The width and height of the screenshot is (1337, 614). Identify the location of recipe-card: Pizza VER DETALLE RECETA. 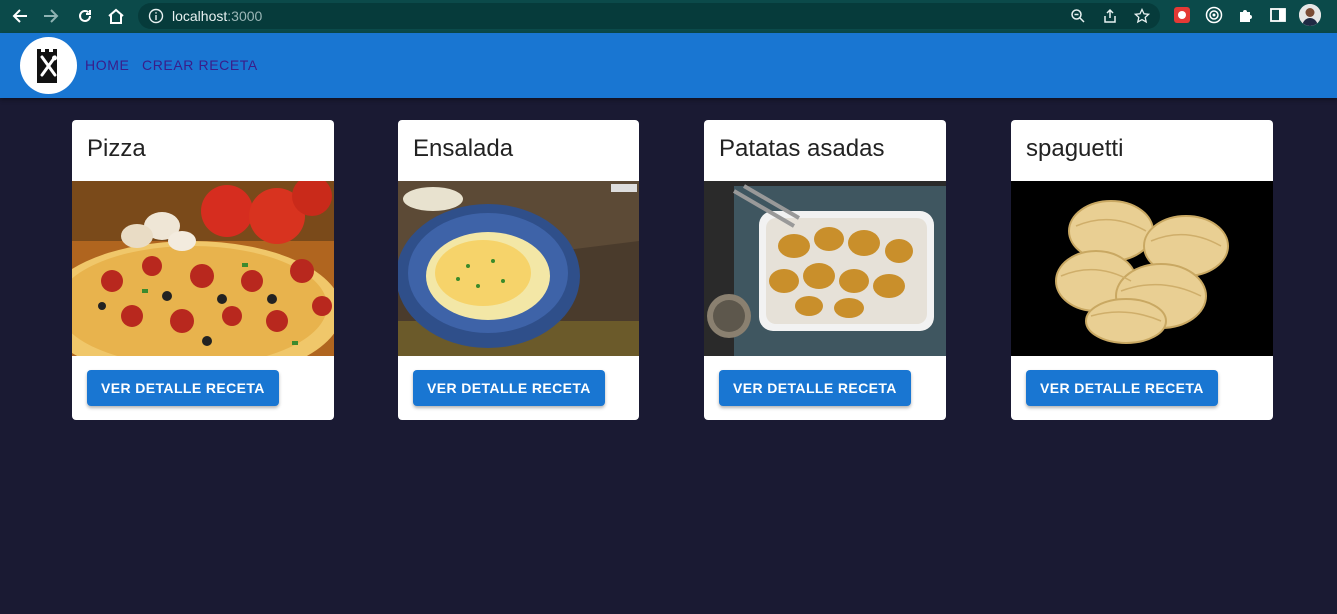
(203, 270).